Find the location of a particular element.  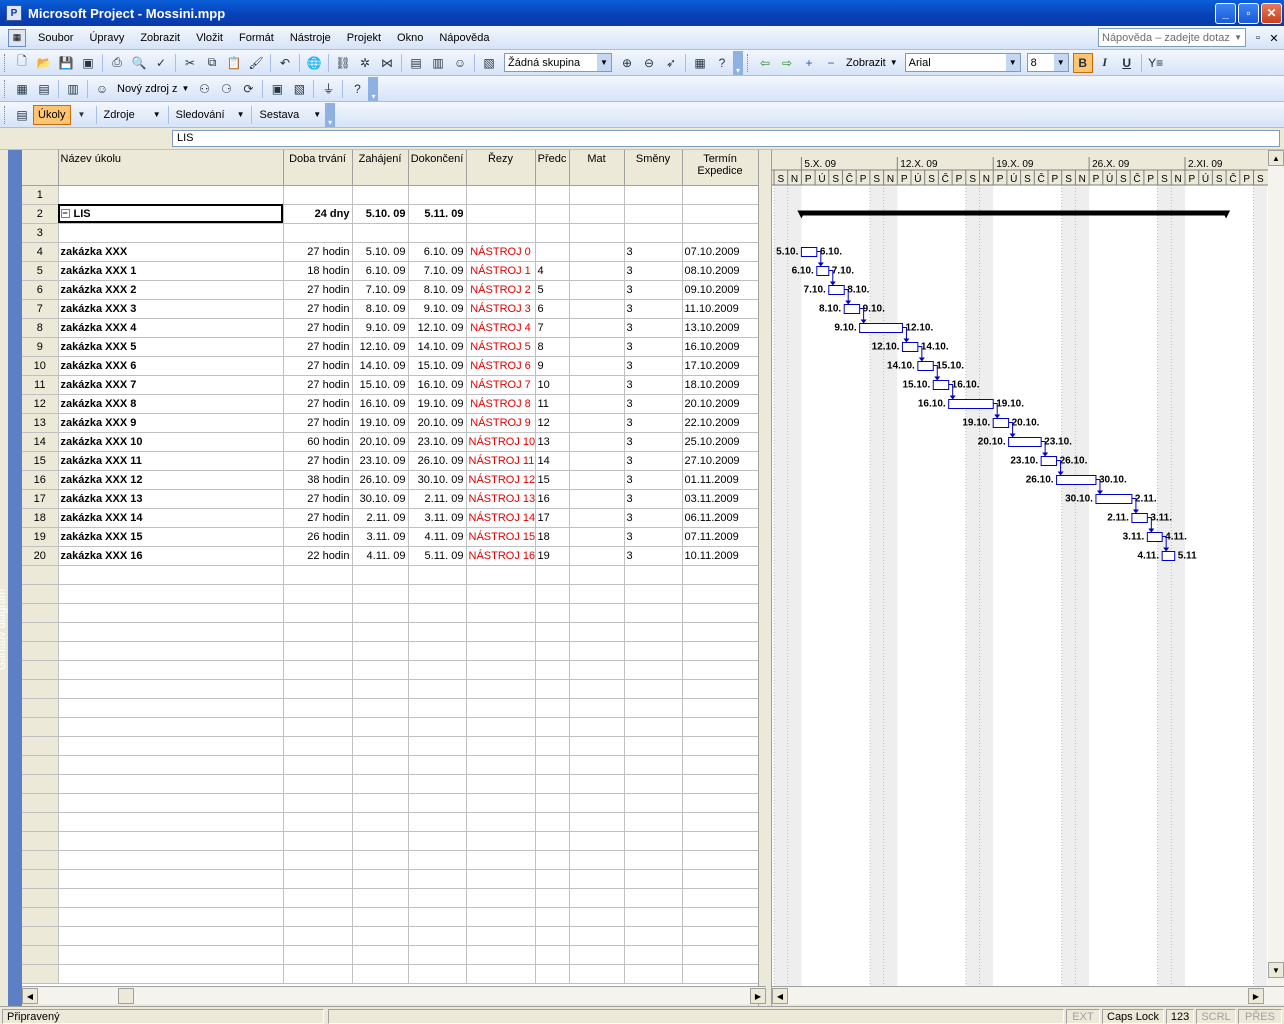

cell-start: 2.11. 09 is located at coordinates (380, 518).